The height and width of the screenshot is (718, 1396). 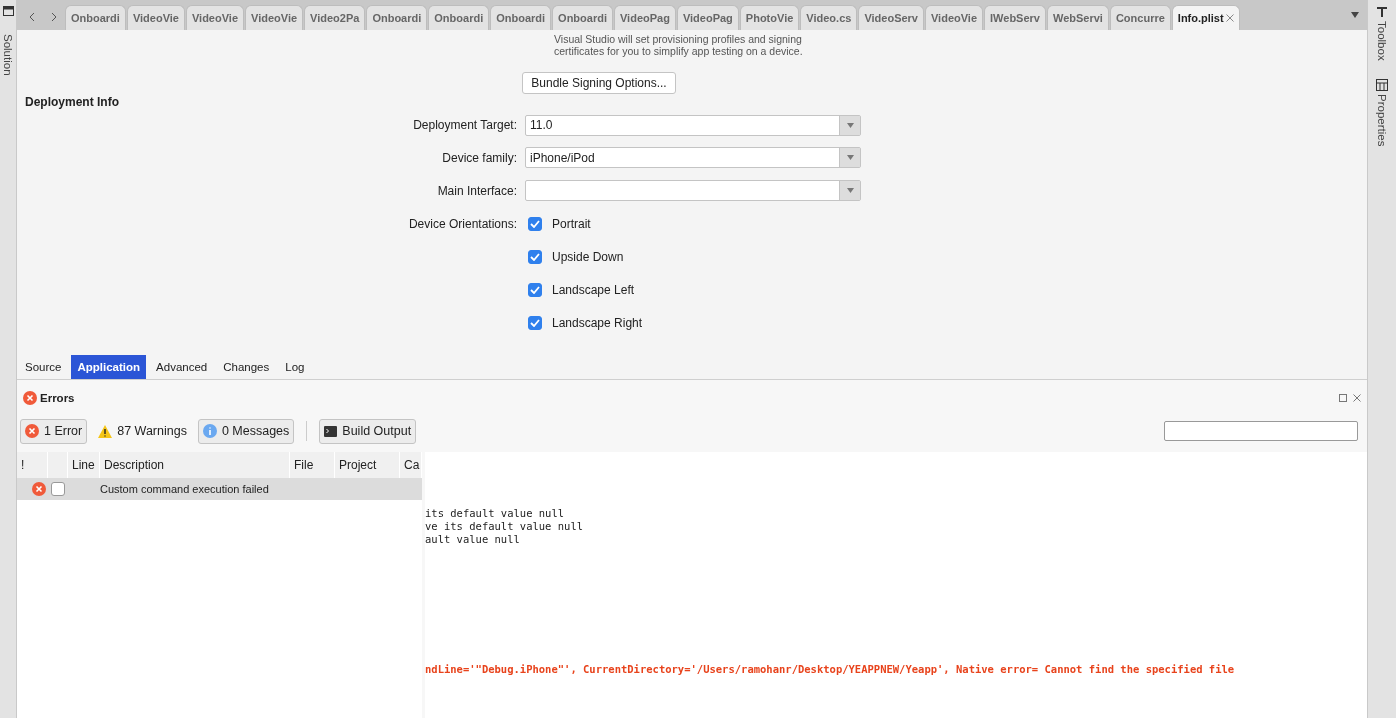 What do you see at coordinates (477, 190) in the screenshot?
I see `field-label: Main Interface:` at bounding box center [477, 190].